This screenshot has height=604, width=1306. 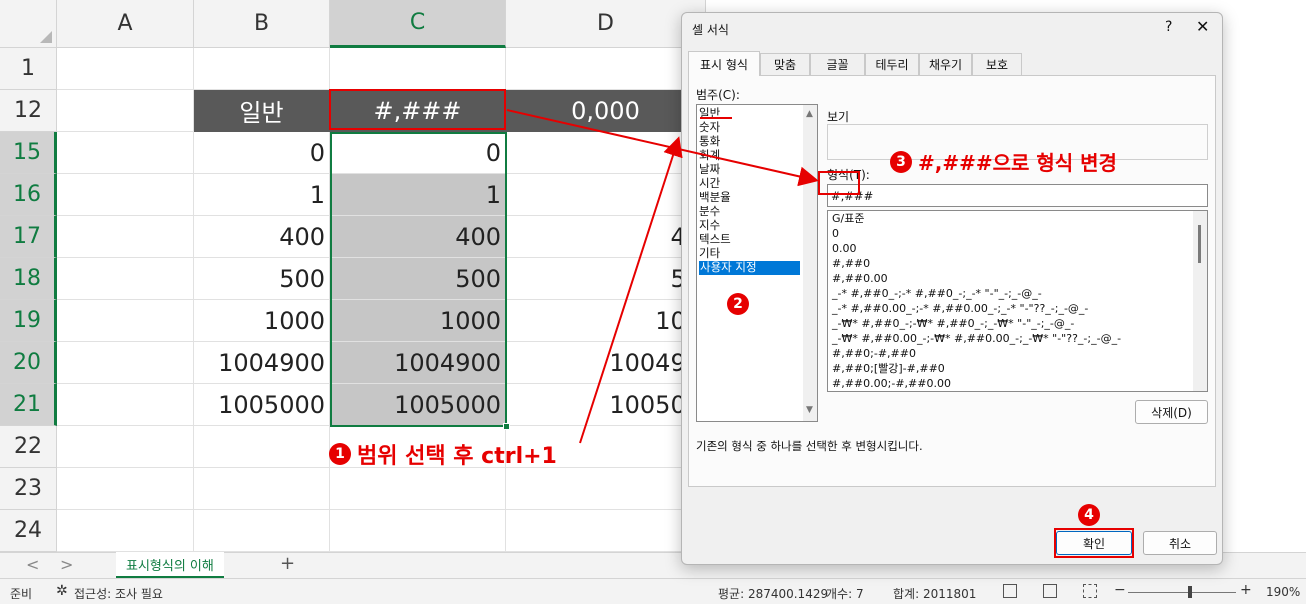 What do you see at coordinates (1246, 590) in the screenshot?
I see `zoom-in-button: +` at bounding box center [1246, 590].